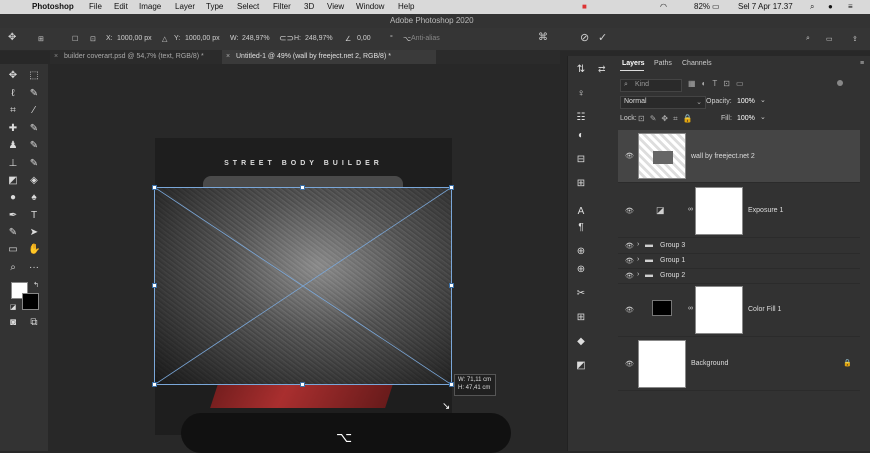 The width and height of the screenshot is (870, 453). What do you see at coordinates (36, 286) in the screenshot?
I see `swap-colors-icon: ↰` at bounding box center [36, 286].